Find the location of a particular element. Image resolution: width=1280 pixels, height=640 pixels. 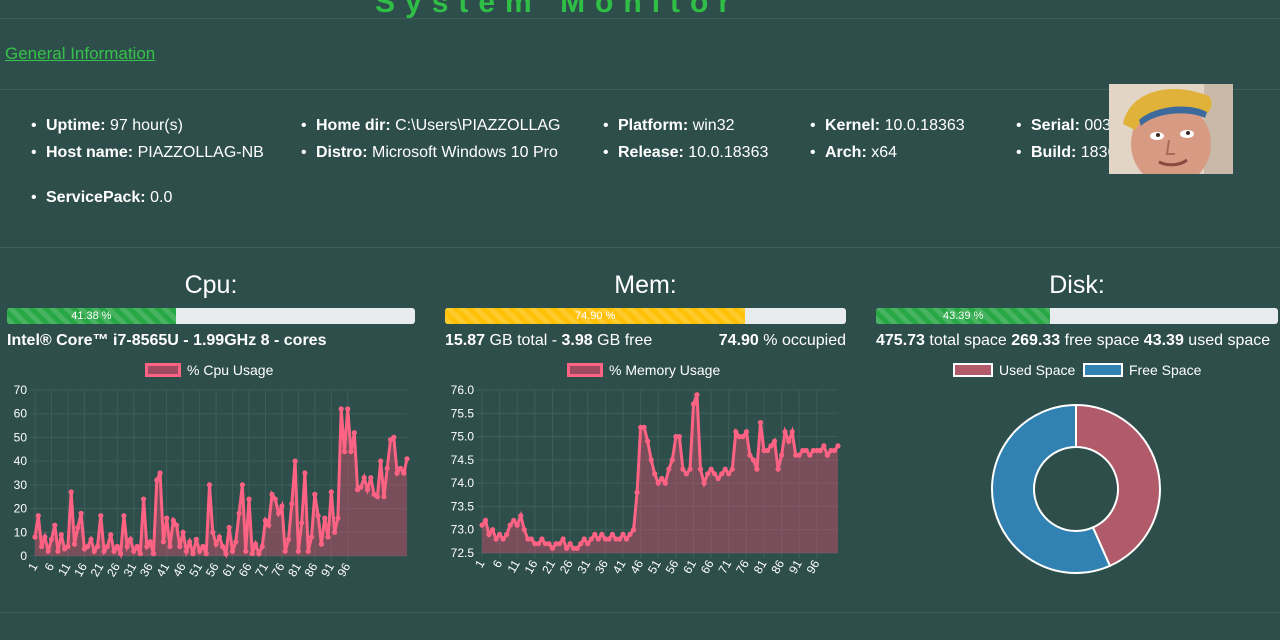

x-tick-label: 16 is located at coordinates (531, 566).